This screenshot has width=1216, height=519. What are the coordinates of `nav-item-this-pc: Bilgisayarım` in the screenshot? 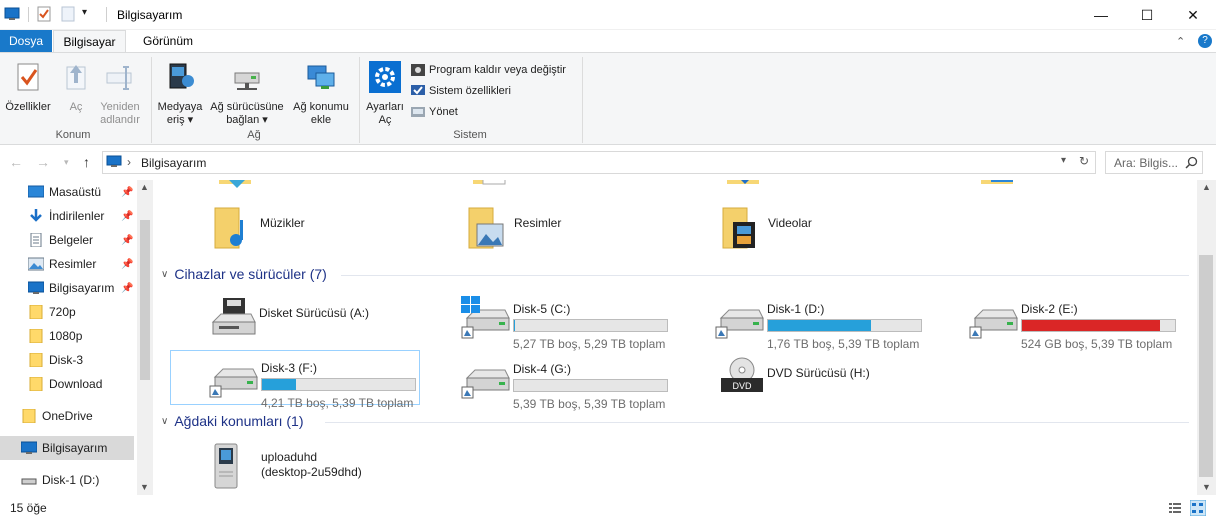 It's located at (67, 448).